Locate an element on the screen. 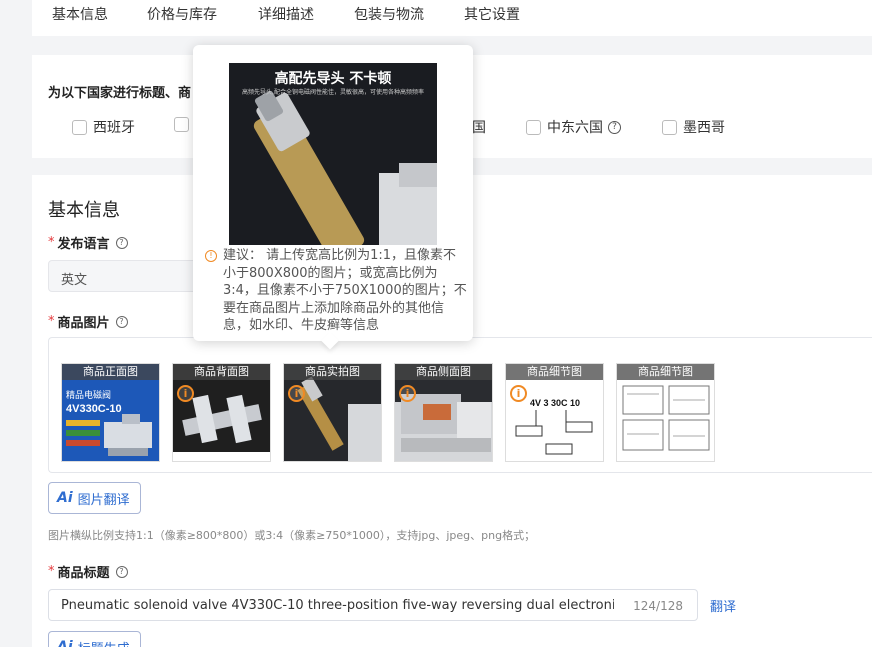  checkbox-mexico: 墨西哥 is located at coordinates (693, 127).